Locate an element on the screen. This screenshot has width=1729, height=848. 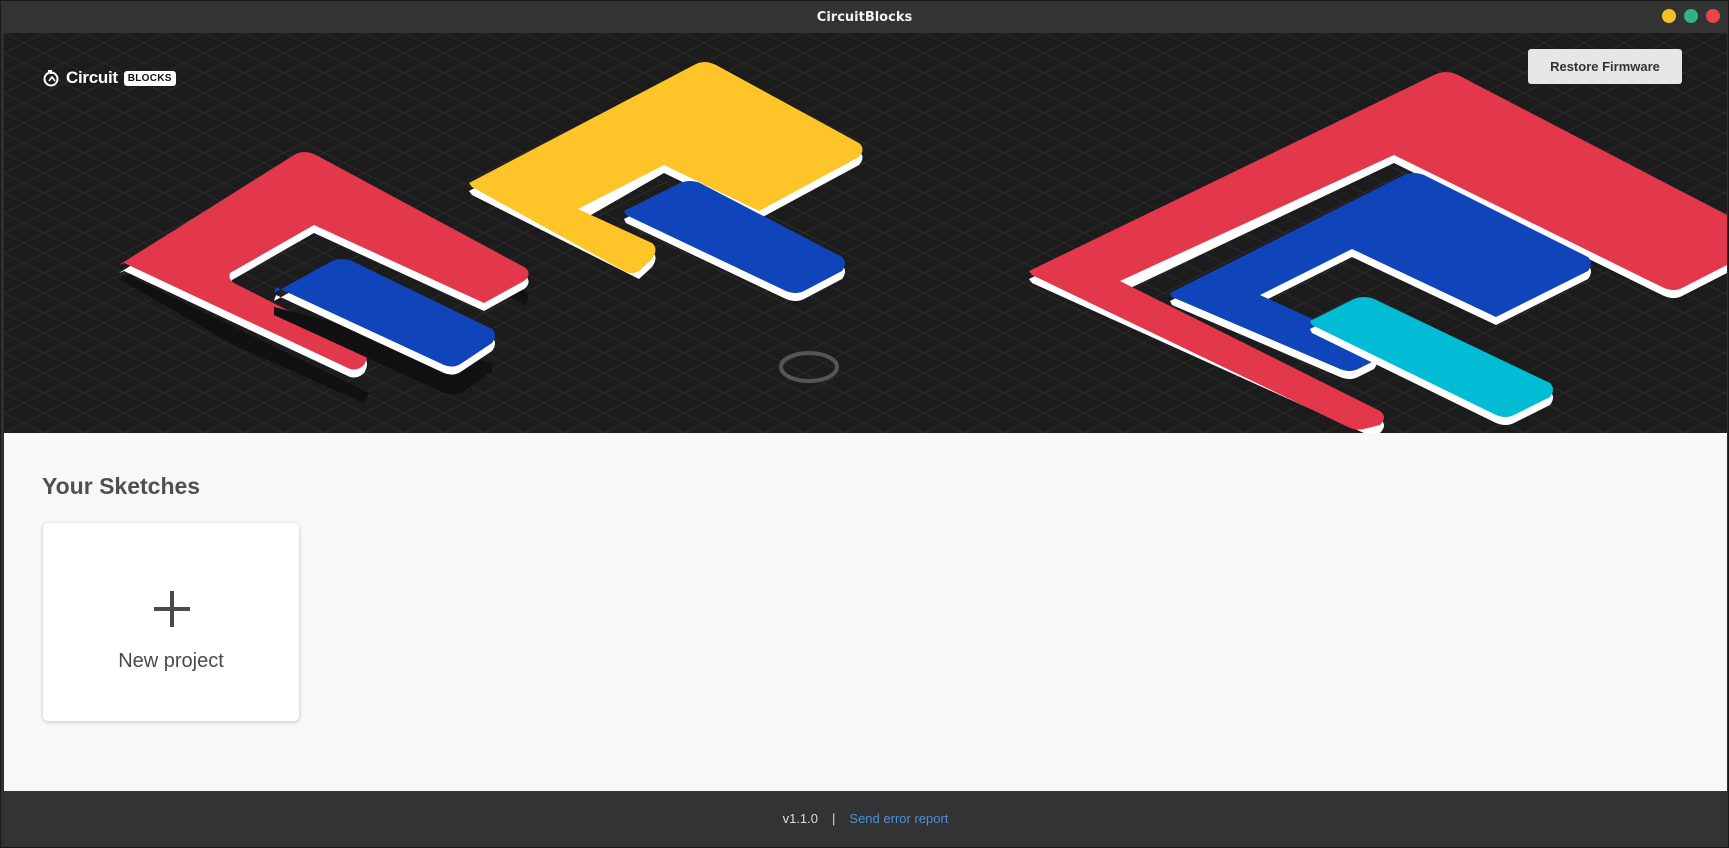
circuitblocks-logo: Circuit BLOCKS is located at coordinates (109, 78).